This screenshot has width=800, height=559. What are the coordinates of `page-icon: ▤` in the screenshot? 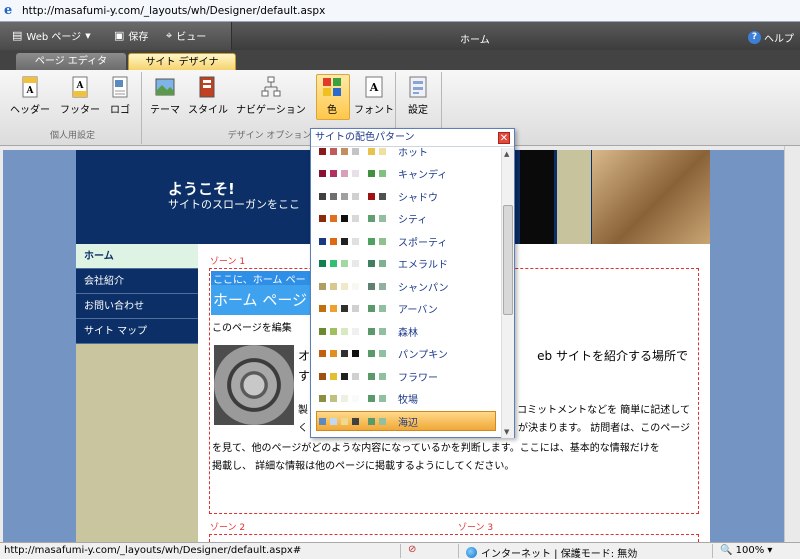 It's located at (17, 35).